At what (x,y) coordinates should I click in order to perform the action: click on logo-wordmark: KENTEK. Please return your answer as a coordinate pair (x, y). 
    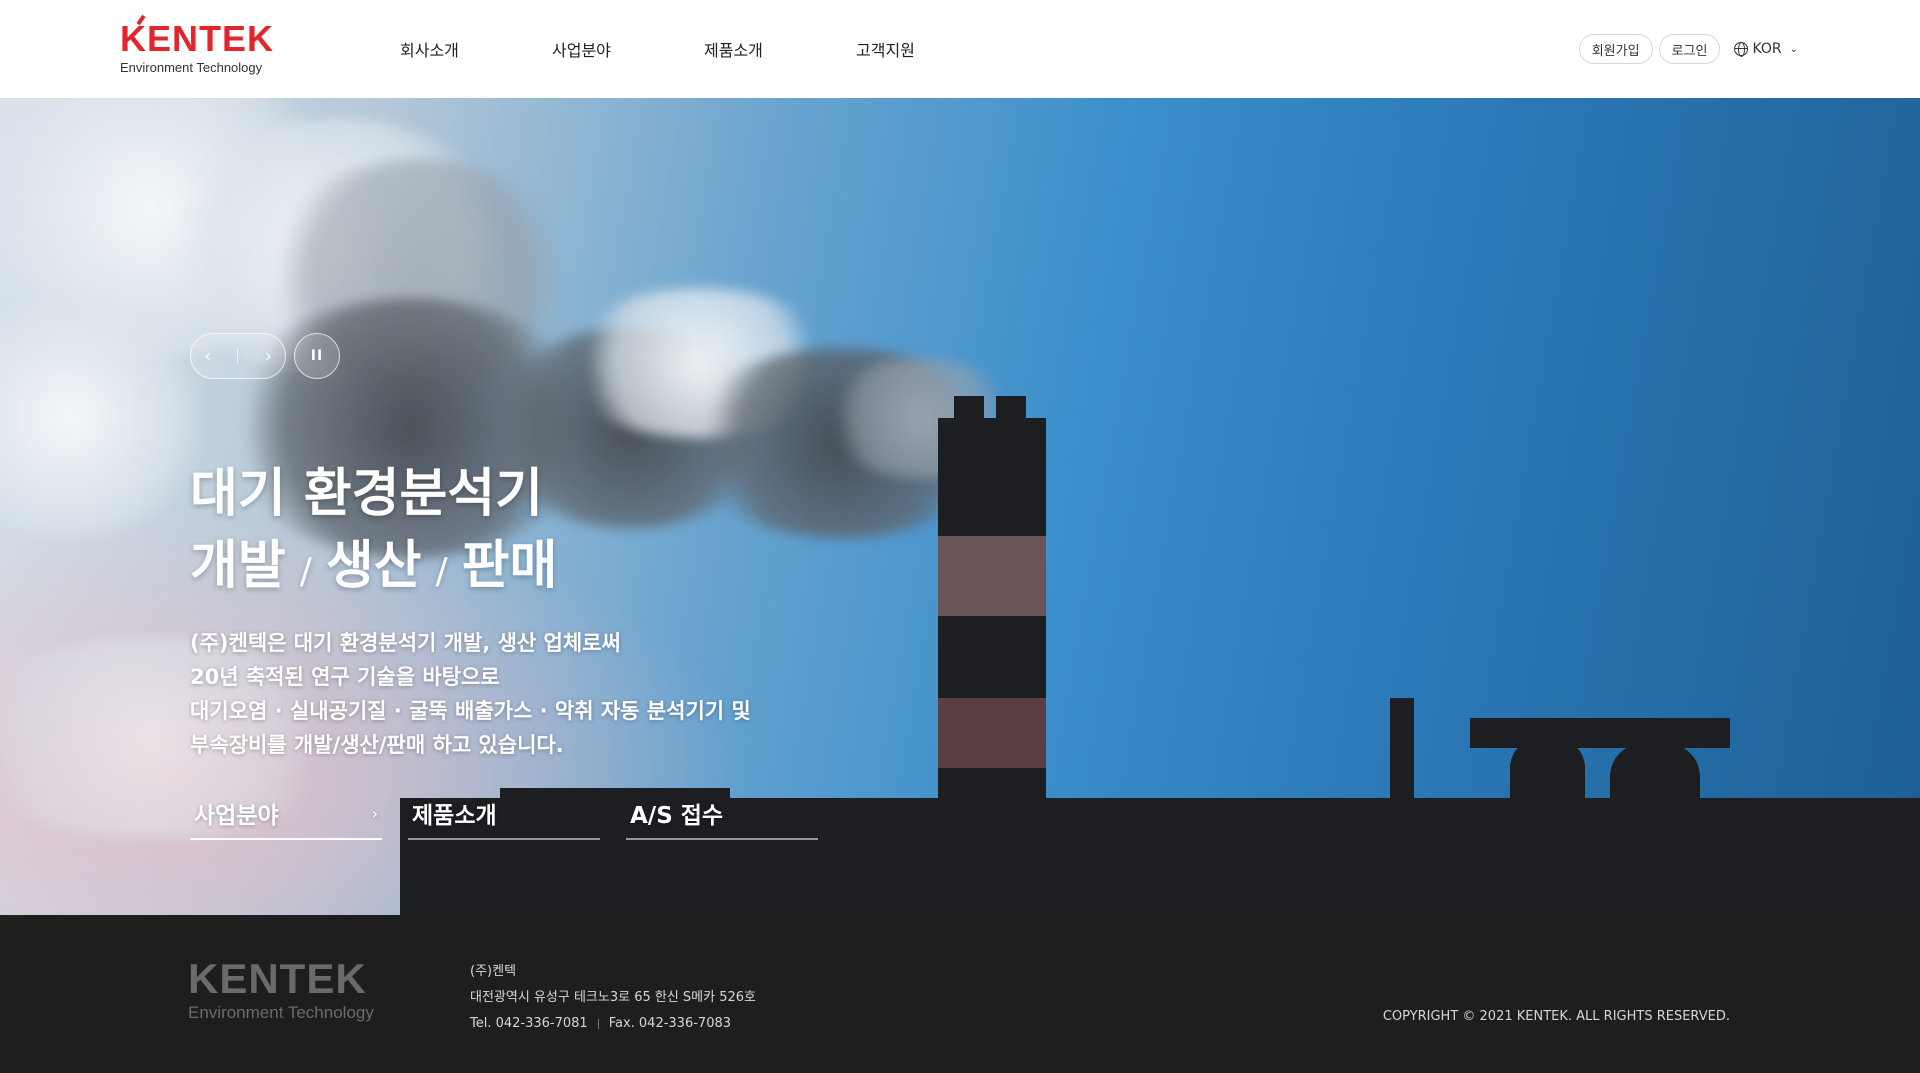
    Looking at the image, I should click on (197, 38).